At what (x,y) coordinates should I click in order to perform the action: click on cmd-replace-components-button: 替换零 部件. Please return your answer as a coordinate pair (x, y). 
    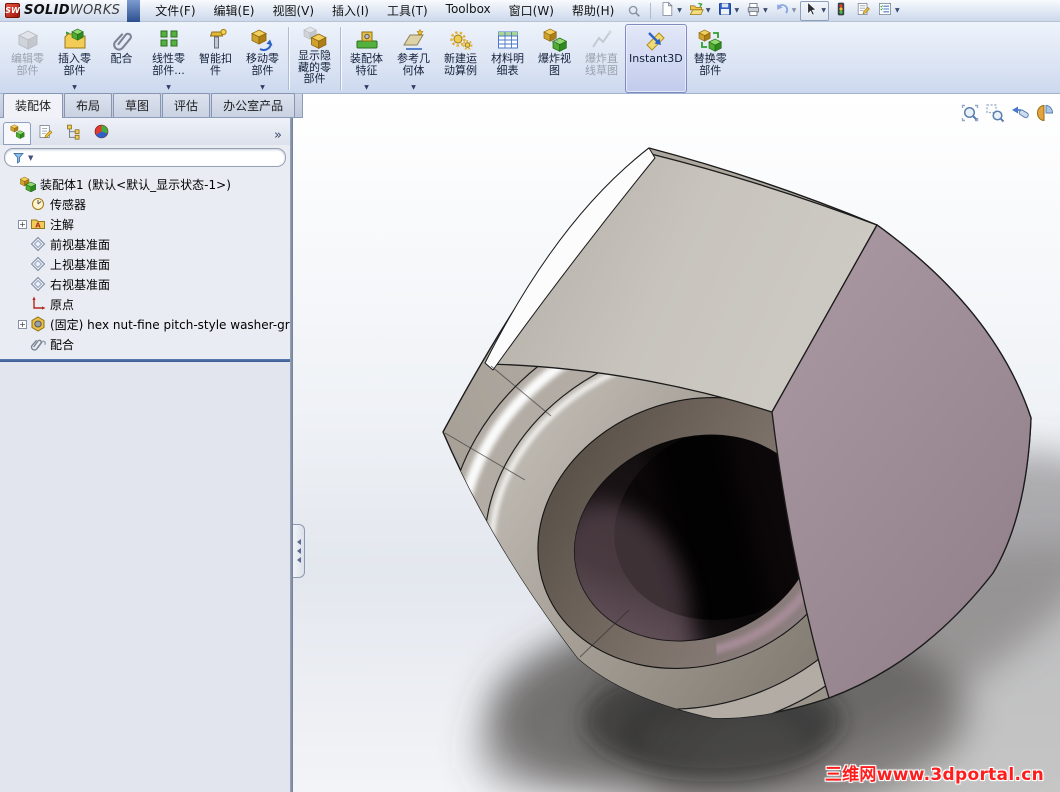
    Looking at the image, I should click on (710, 58).